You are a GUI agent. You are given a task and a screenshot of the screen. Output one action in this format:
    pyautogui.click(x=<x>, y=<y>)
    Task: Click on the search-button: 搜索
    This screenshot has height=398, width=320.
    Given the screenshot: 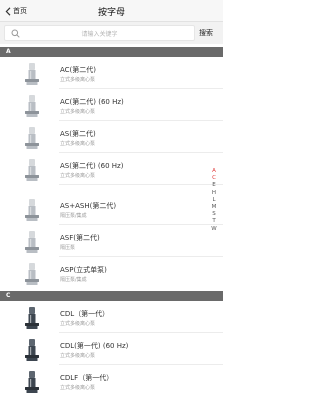 What is the action you would take?
    pyautogui.click(x=206, y=33)
    